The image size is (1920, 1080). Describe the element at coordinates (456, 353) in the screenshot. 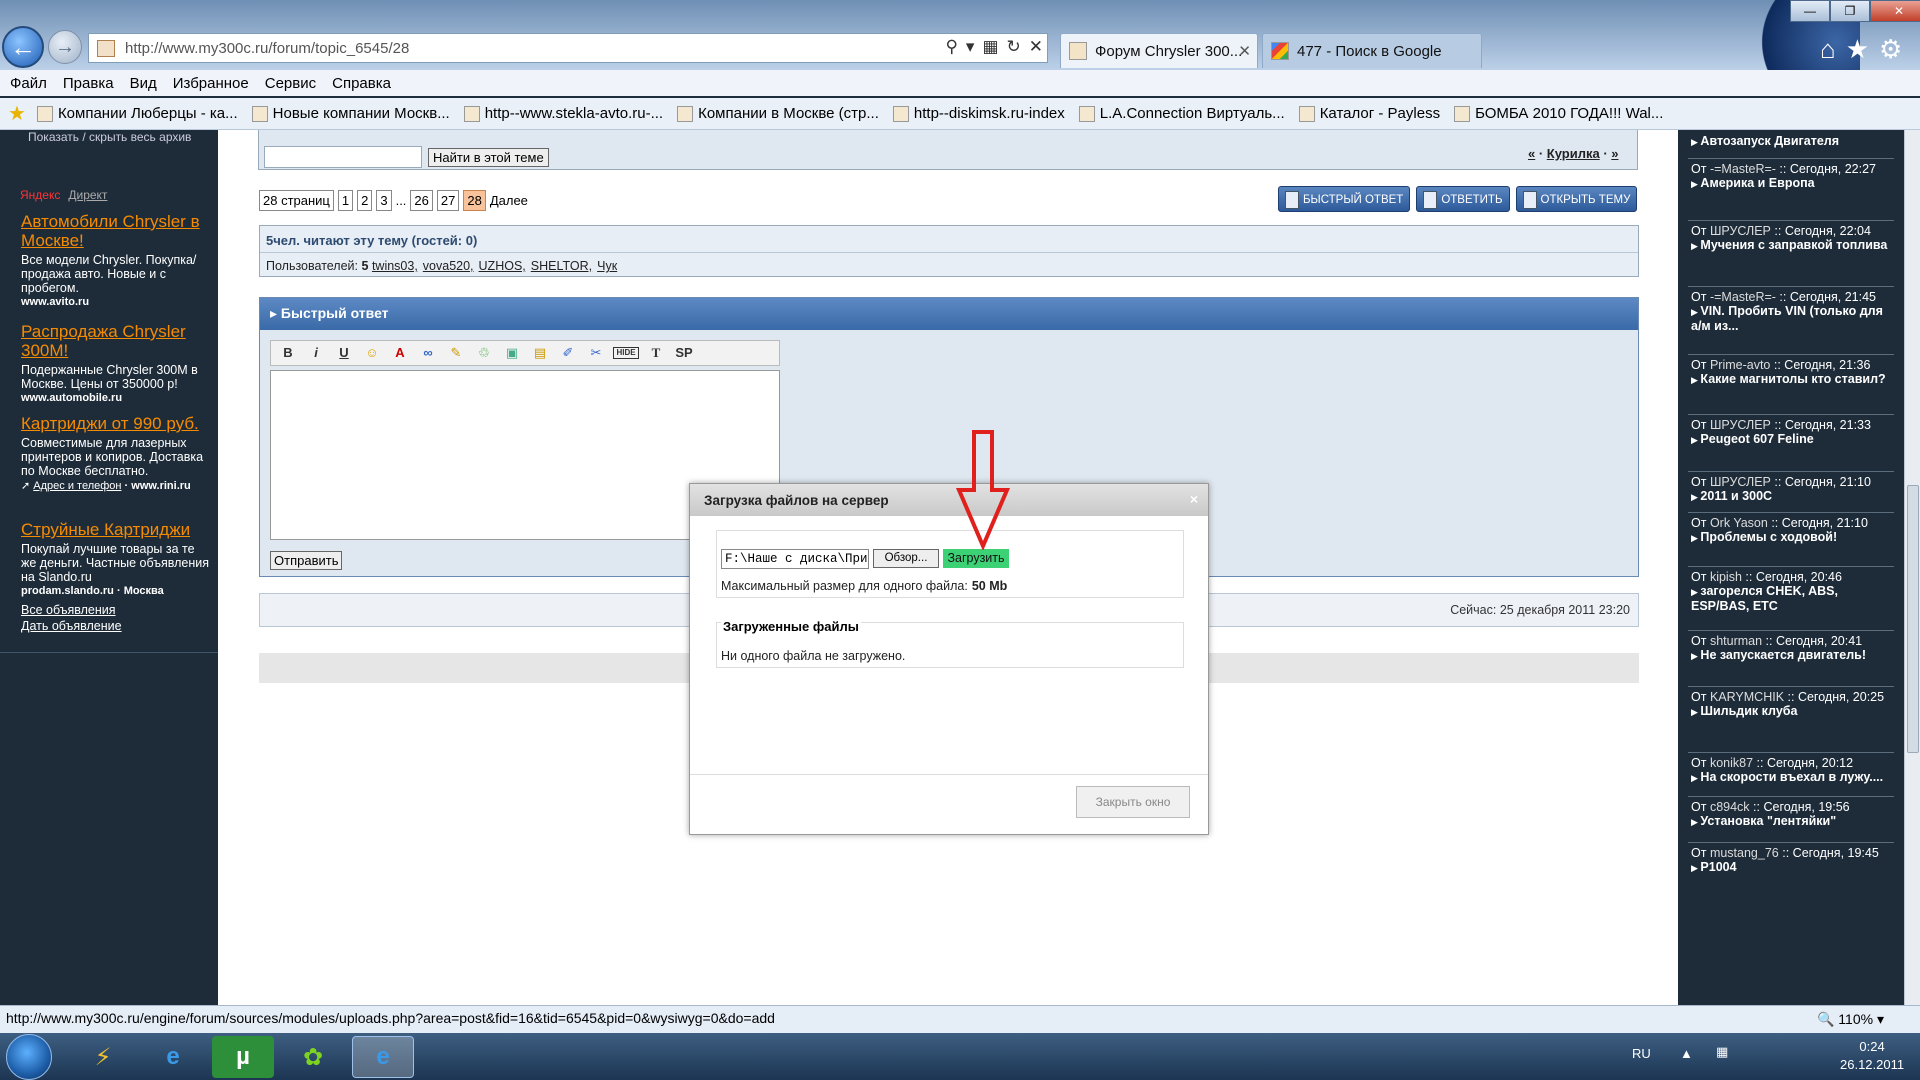

I see `edit-icon: ✎` at that location.